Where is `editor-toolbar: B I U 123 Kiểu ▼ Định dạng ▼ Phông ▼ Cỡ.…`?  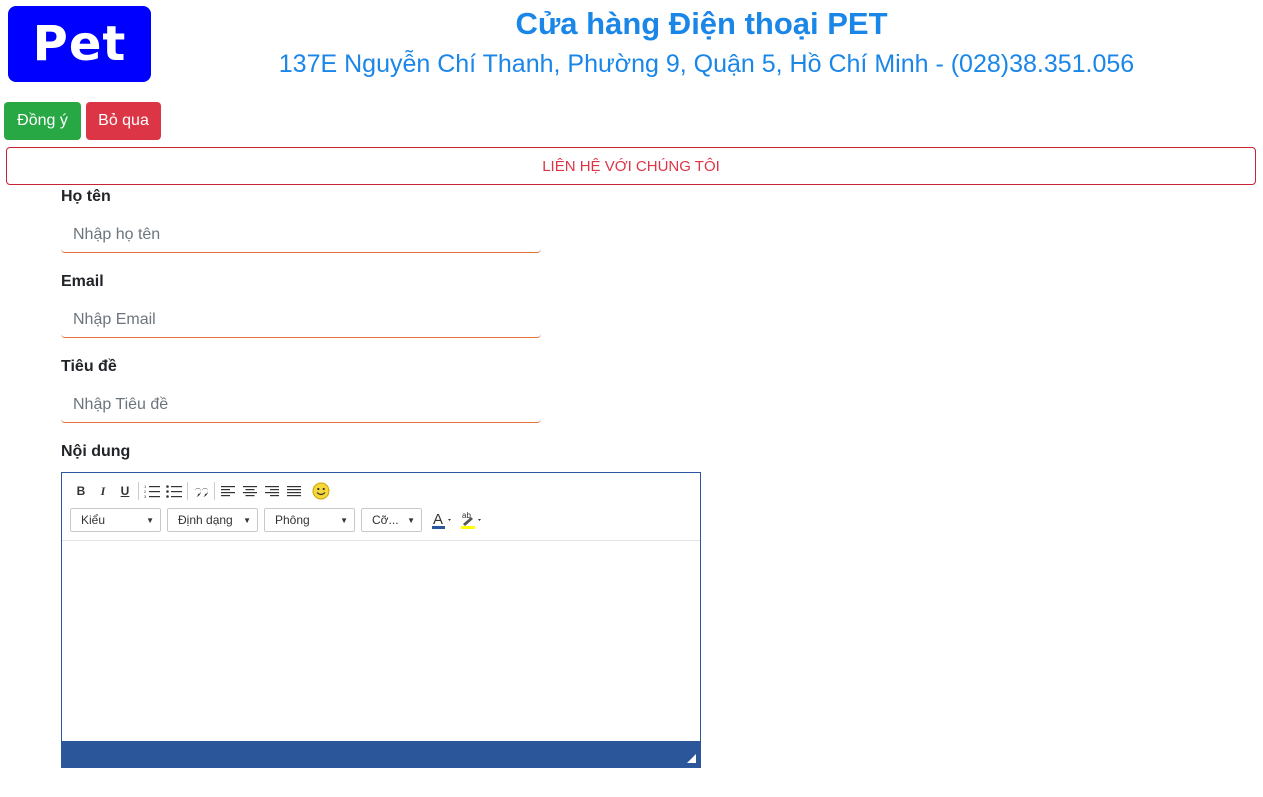
editor-toolbar: B I U 123 Kiểu ▼ Định dạng ▼ Phông ▼ Cỡ.… is located at coordinates (381, 507).